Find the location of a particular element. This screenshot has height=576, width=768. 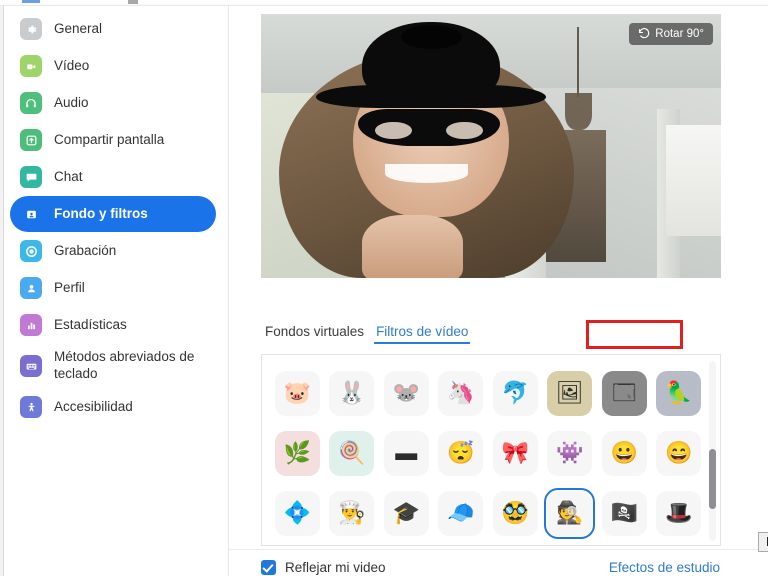

preview-window-light is located at coordinates (693, 180).